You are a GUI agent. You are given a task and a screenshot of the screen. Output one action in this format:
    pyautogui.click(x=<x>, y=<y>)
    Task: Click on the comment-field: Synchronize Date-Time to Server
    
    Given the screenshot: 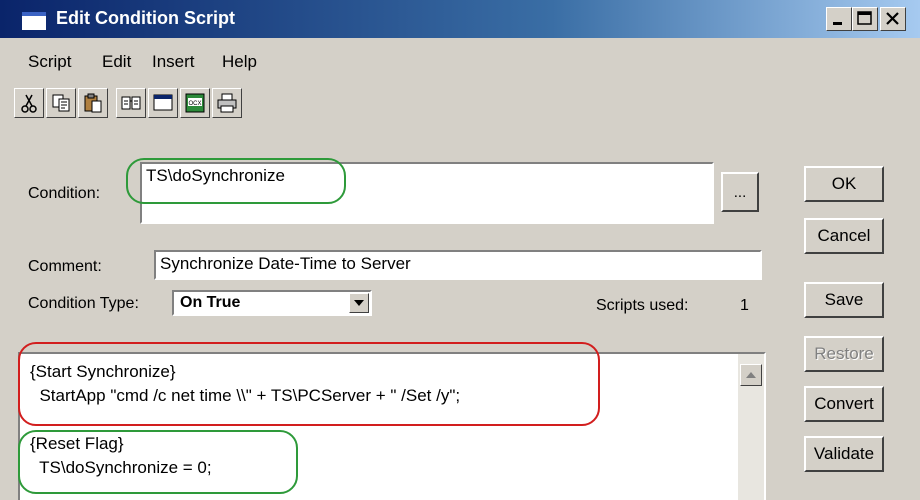 What is the action you would take?
    pyautogui.click(x=458, y=265)
    